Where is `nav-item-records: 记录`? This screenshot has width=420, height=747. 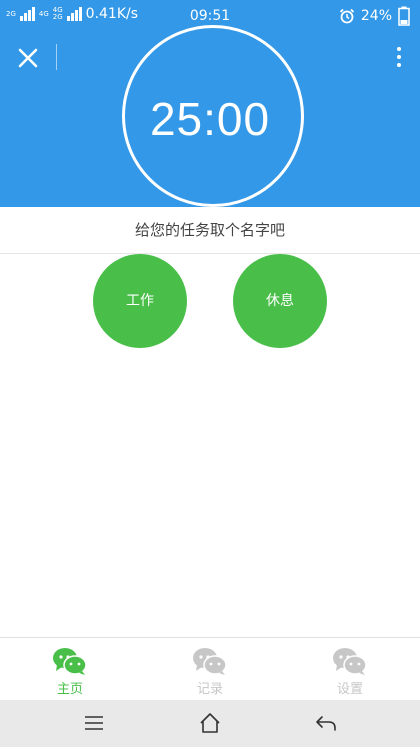
nav-item-records: 记录 is located at coordinates (210, 669).